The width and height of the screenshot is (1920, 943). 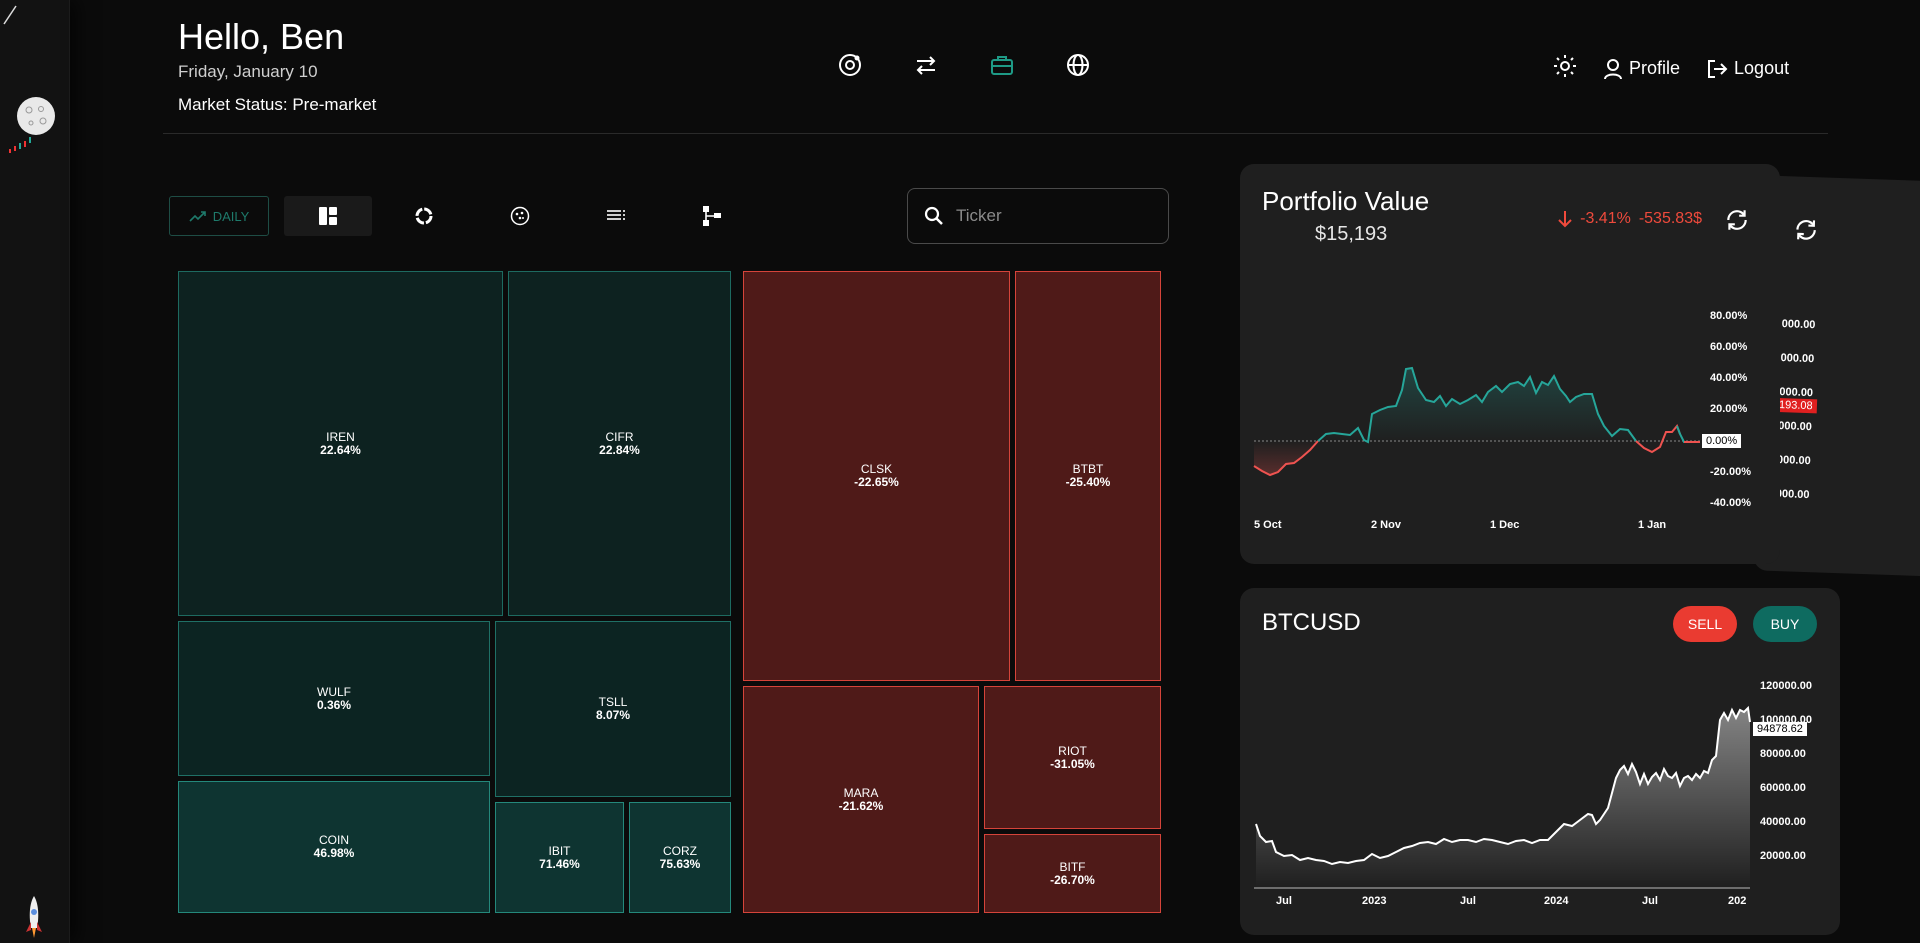 I want to click on tile-change: 22.84%, so click(x=619, y=449).